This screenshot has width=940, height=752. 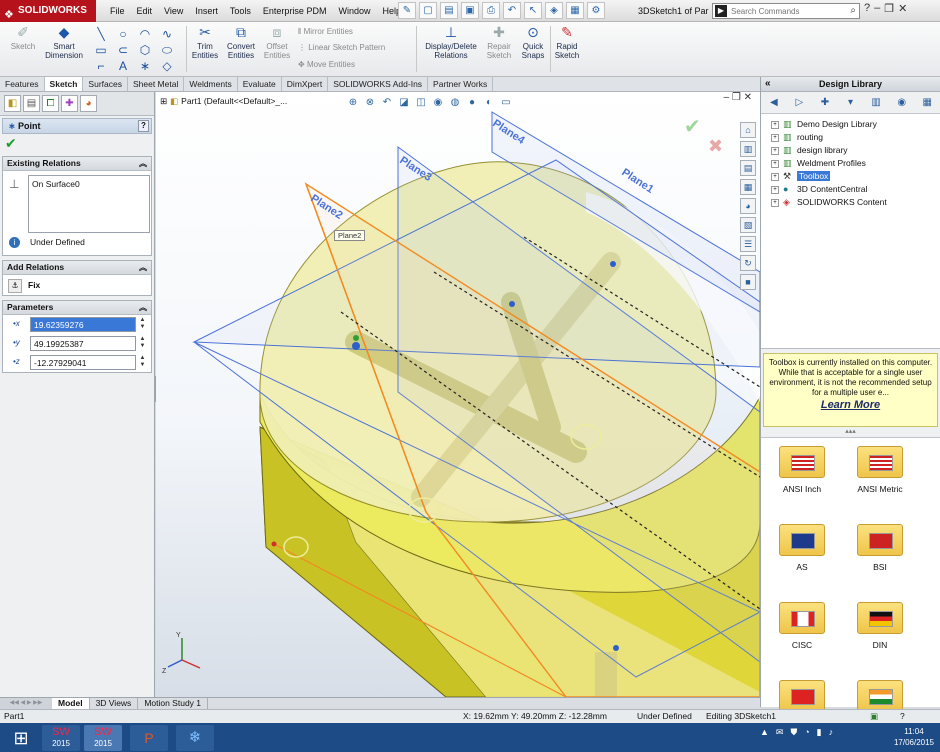 What do you see at coordinates (715, 146) in the screenshot?
I see `confirm-cancel-icon: ✖` at bounding box center [715, 146].